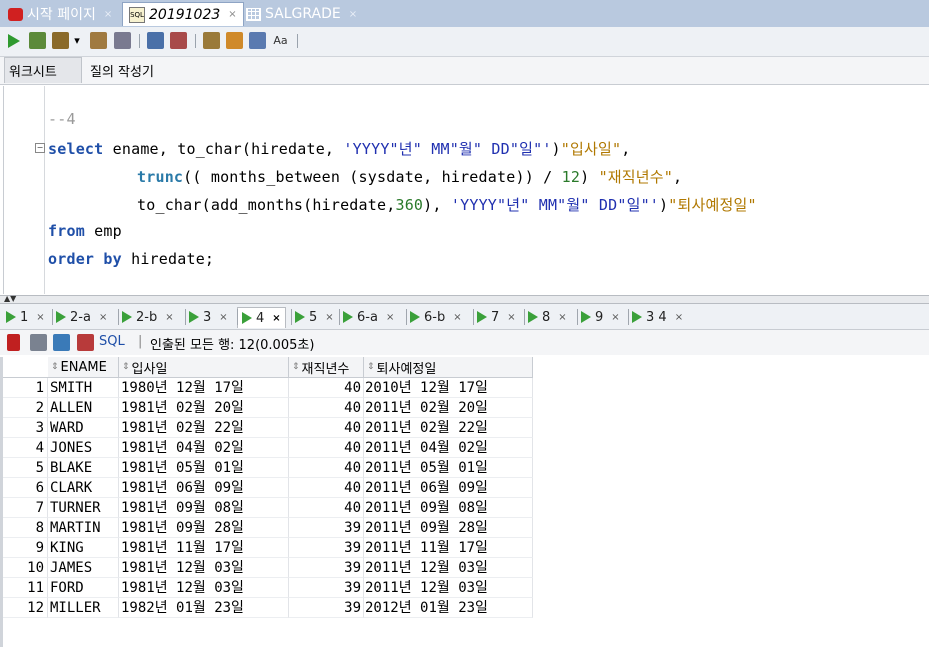  I want to click on cell-hiredate: 1981년 05월 01일, so click(204, 468).